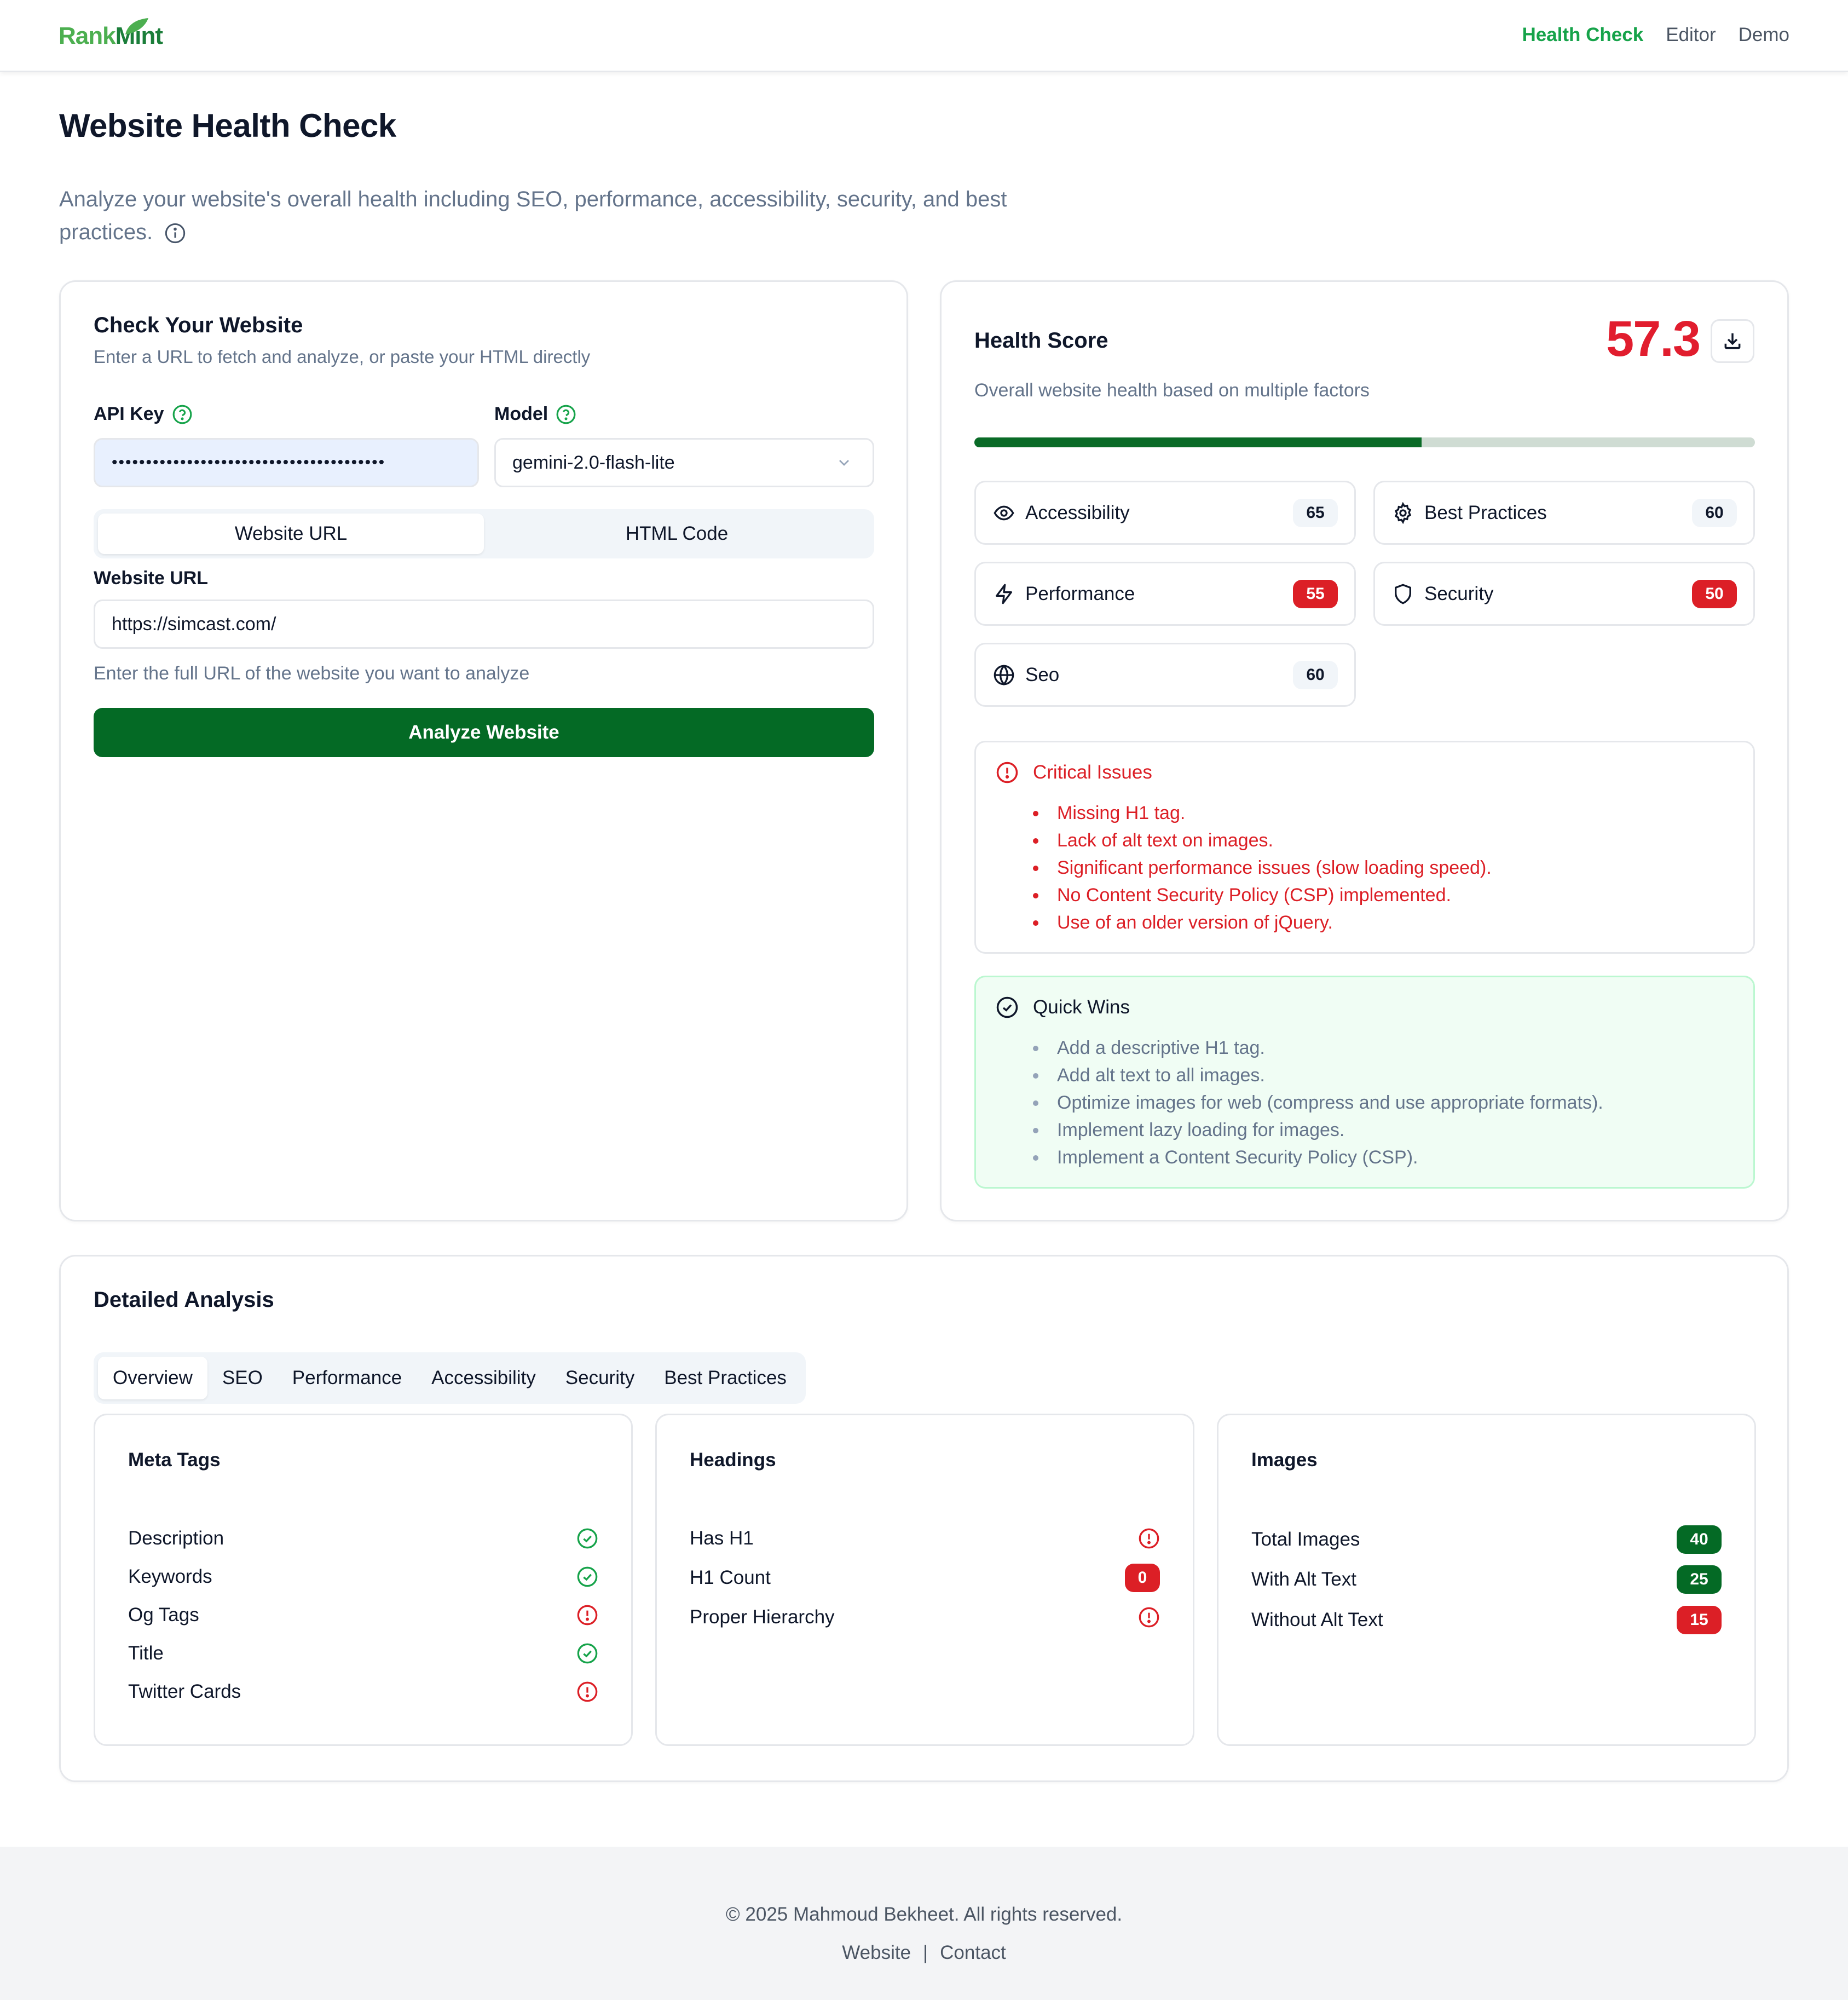  Describe the element at coordinates (1700, 1620) in the screenshot. I see `without-alt-badge: 15` at that location.